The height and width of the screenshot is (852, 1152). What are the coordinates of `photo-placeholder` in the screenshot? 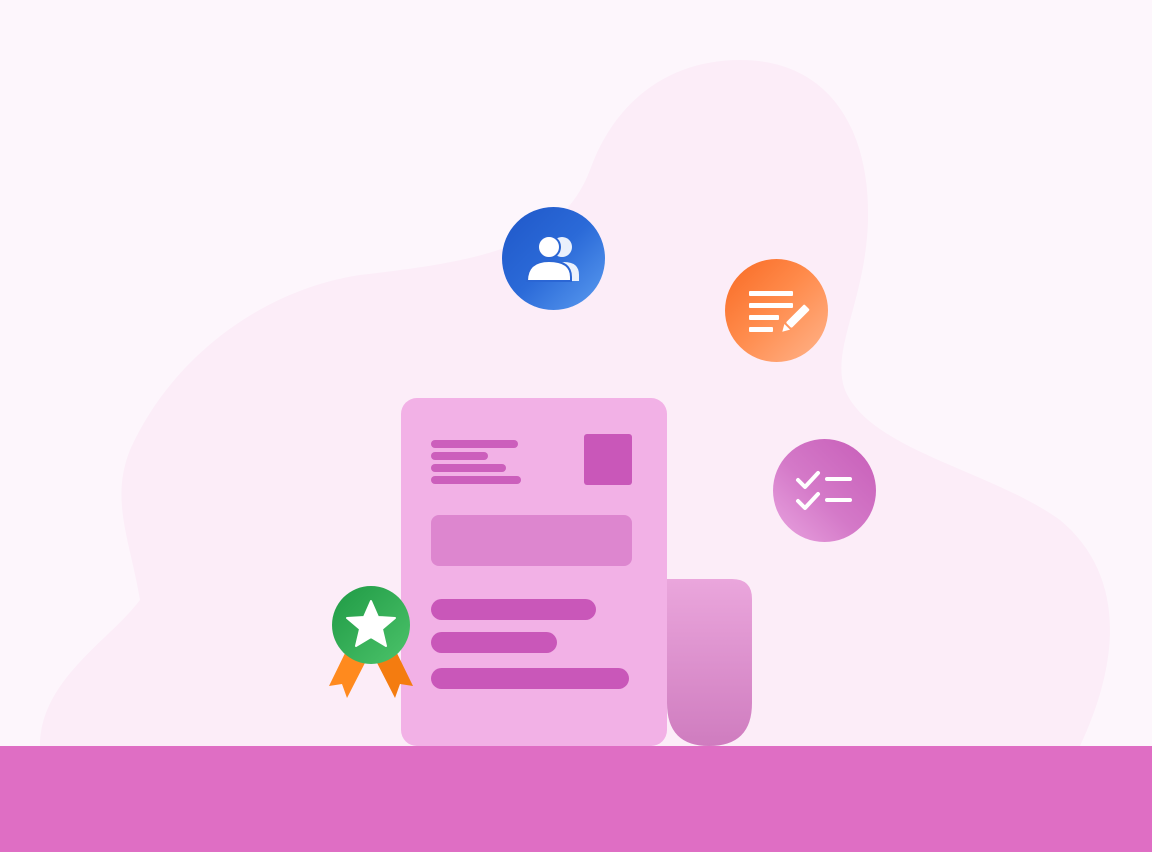 It's located at (608, 459).